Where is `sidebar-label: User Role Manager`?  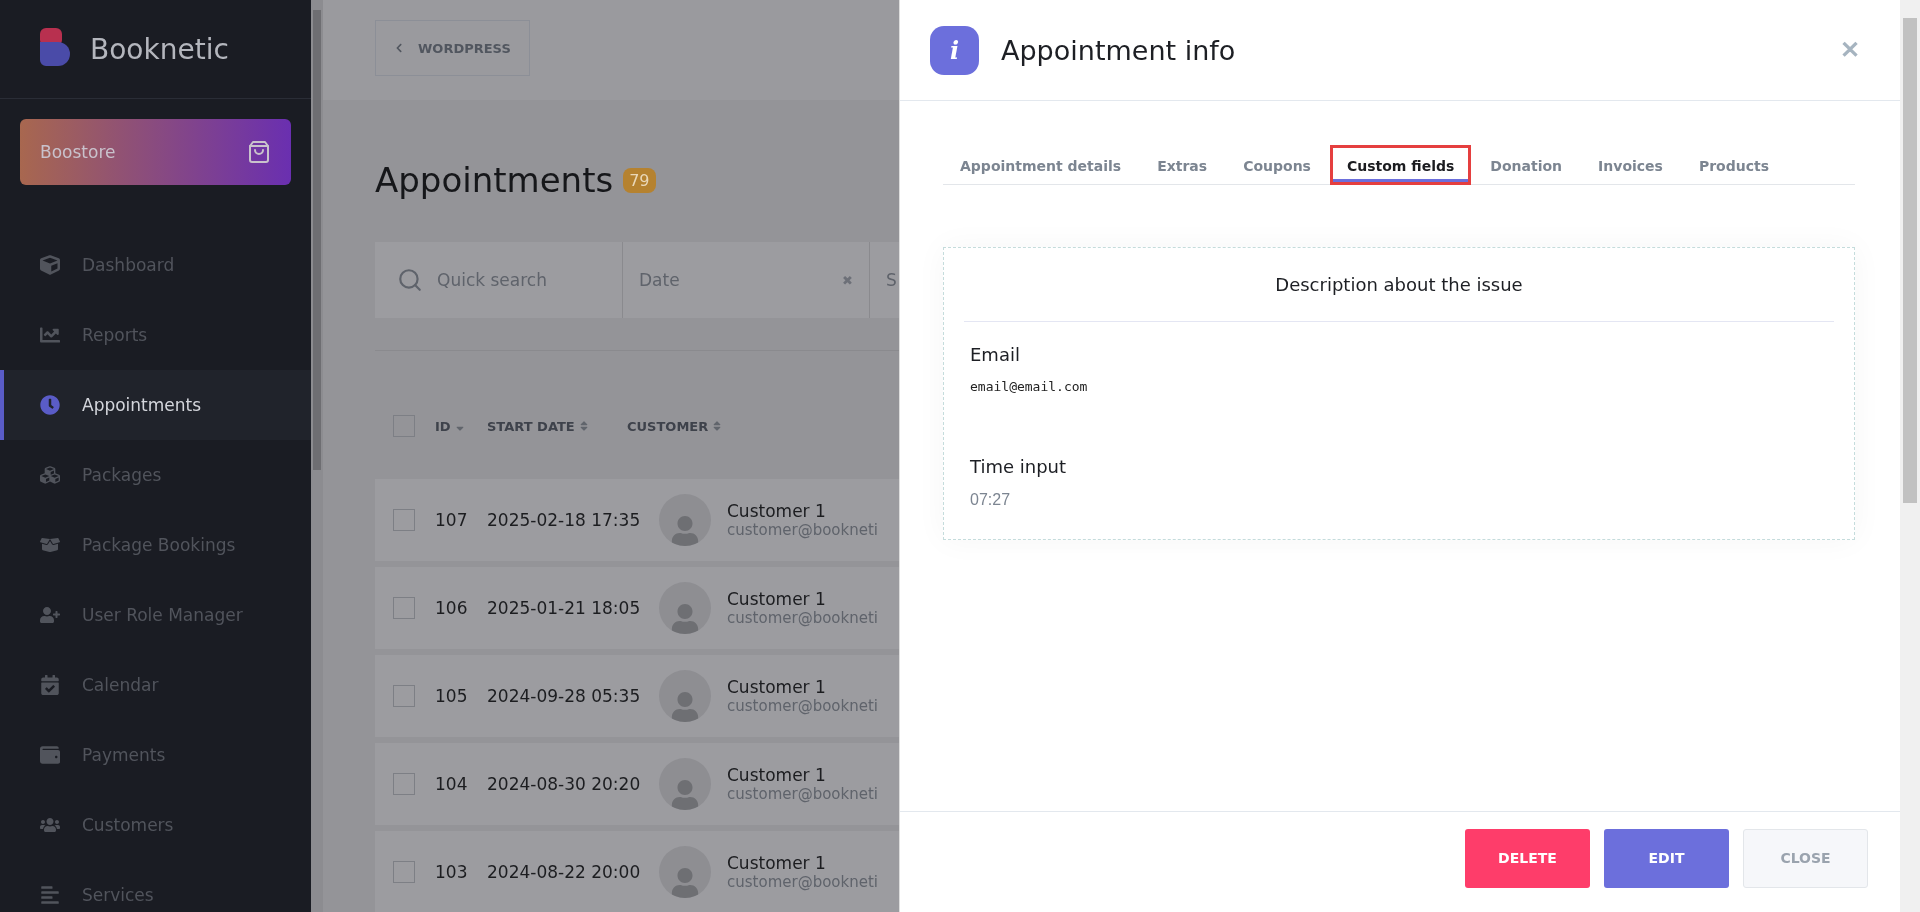
sidebar-label: User Role Manager is located at coordinates (162, 615).